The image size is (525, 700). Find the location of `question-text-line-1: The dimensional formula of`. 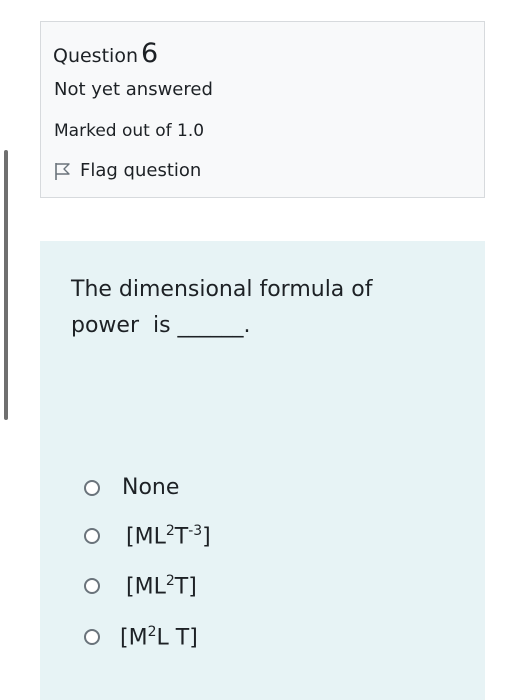

question-text-line-1: The dimensional formula of is located at coordinates (222, 289).